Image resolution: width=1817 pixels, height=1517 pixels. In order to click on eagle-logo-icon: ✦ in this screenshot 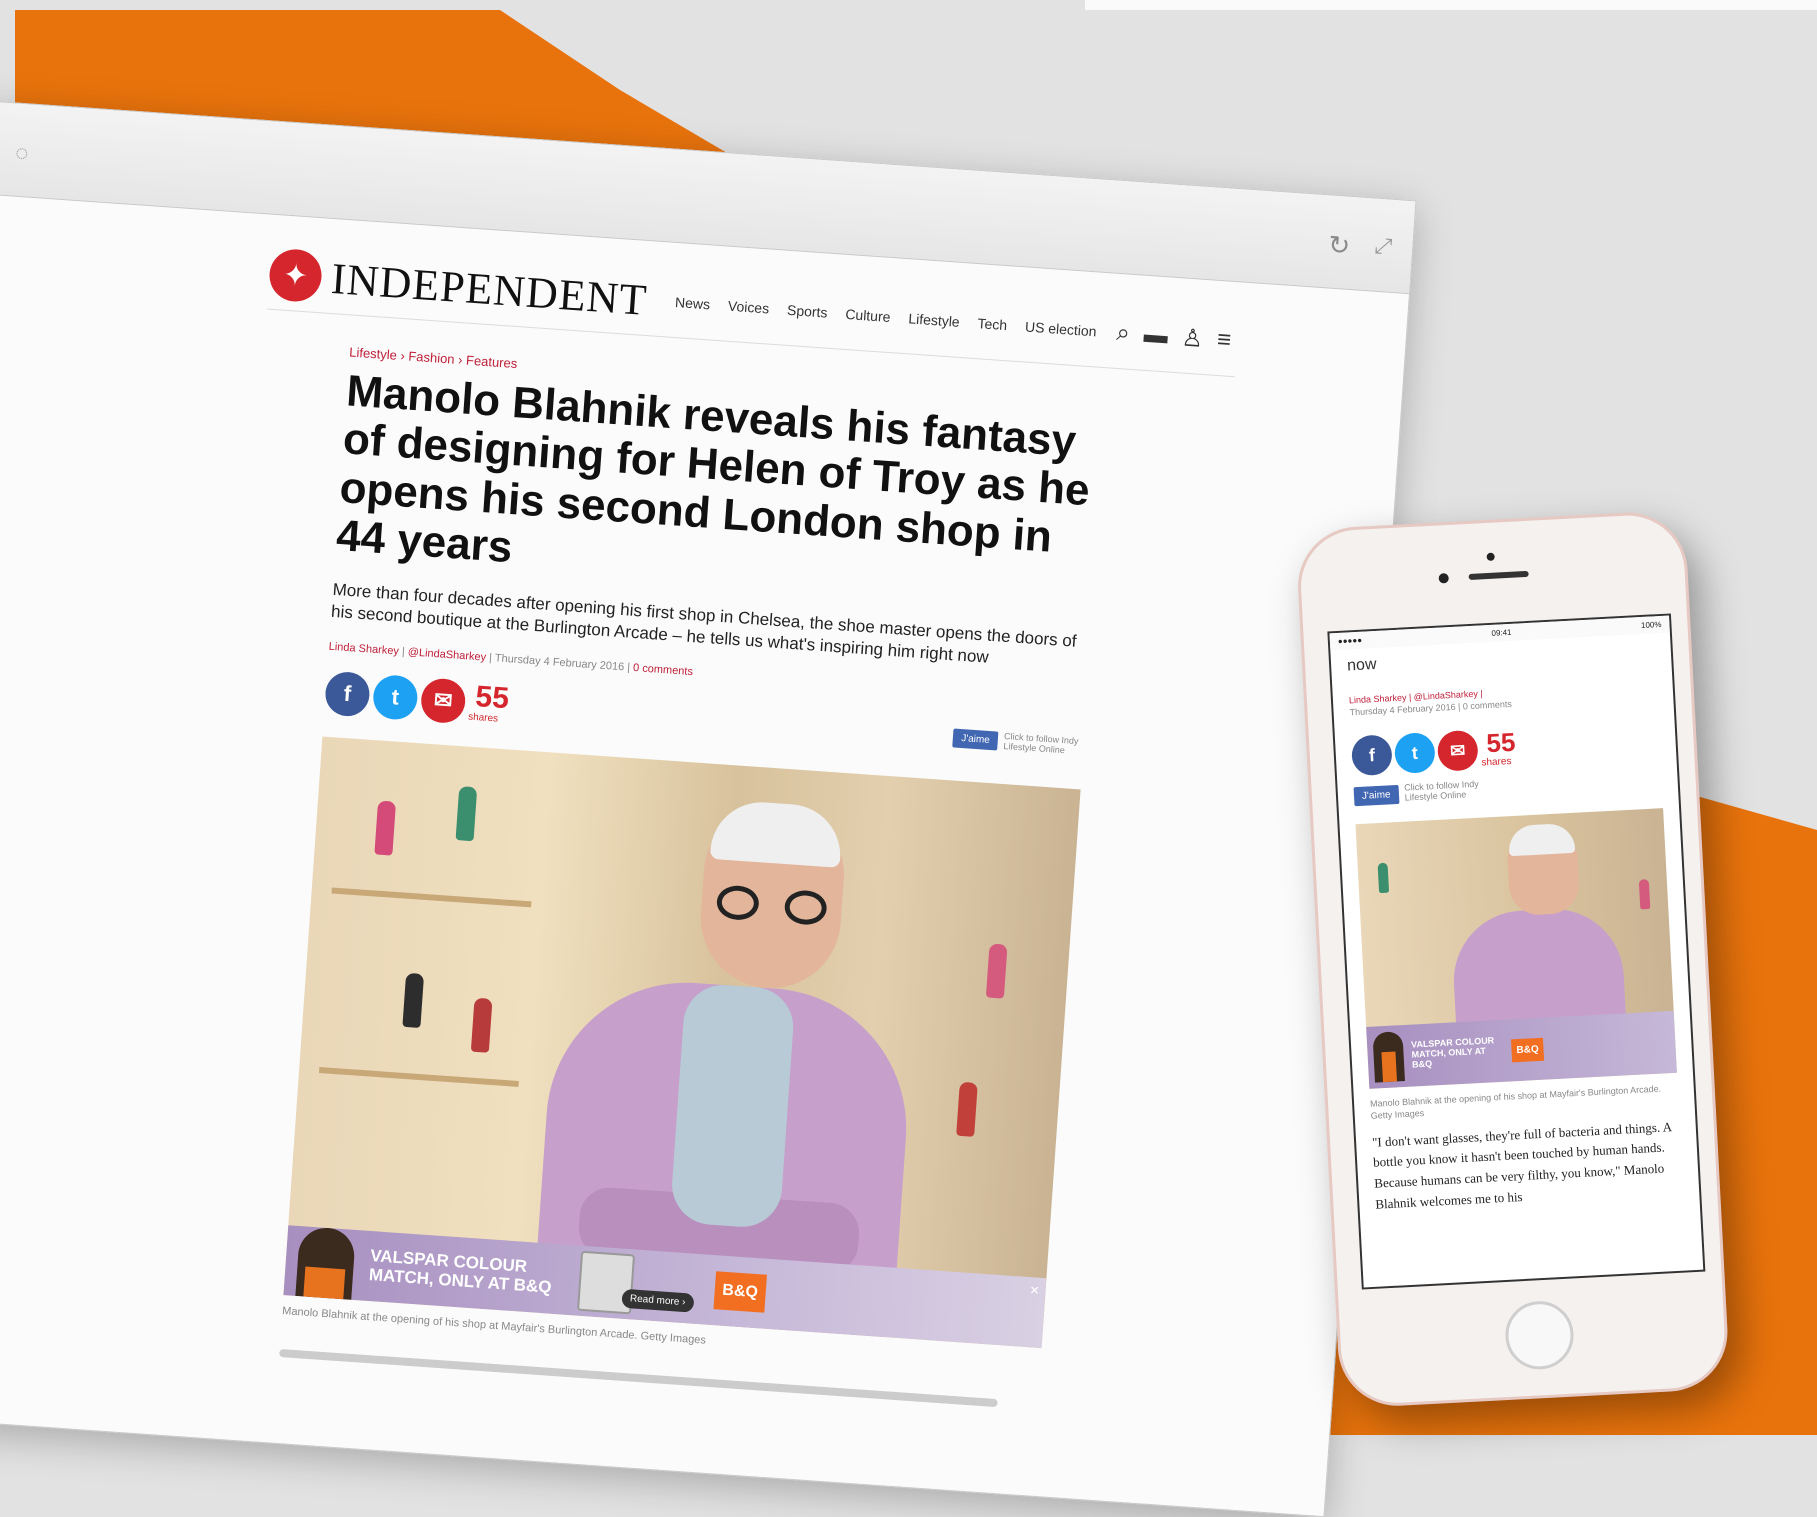, I will do `click(295, 275)`.